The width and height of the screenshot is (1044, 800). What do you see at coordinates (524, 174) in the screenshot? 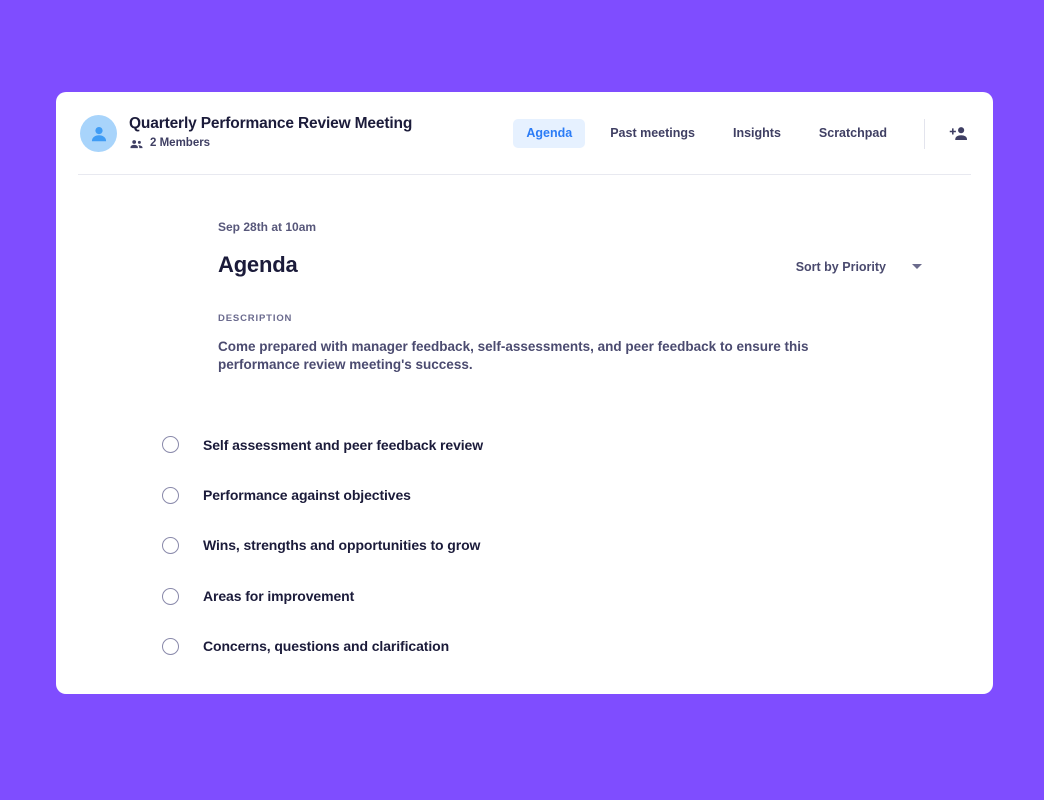
I see `header-bottom-divider` at bounding box center [524, 174].